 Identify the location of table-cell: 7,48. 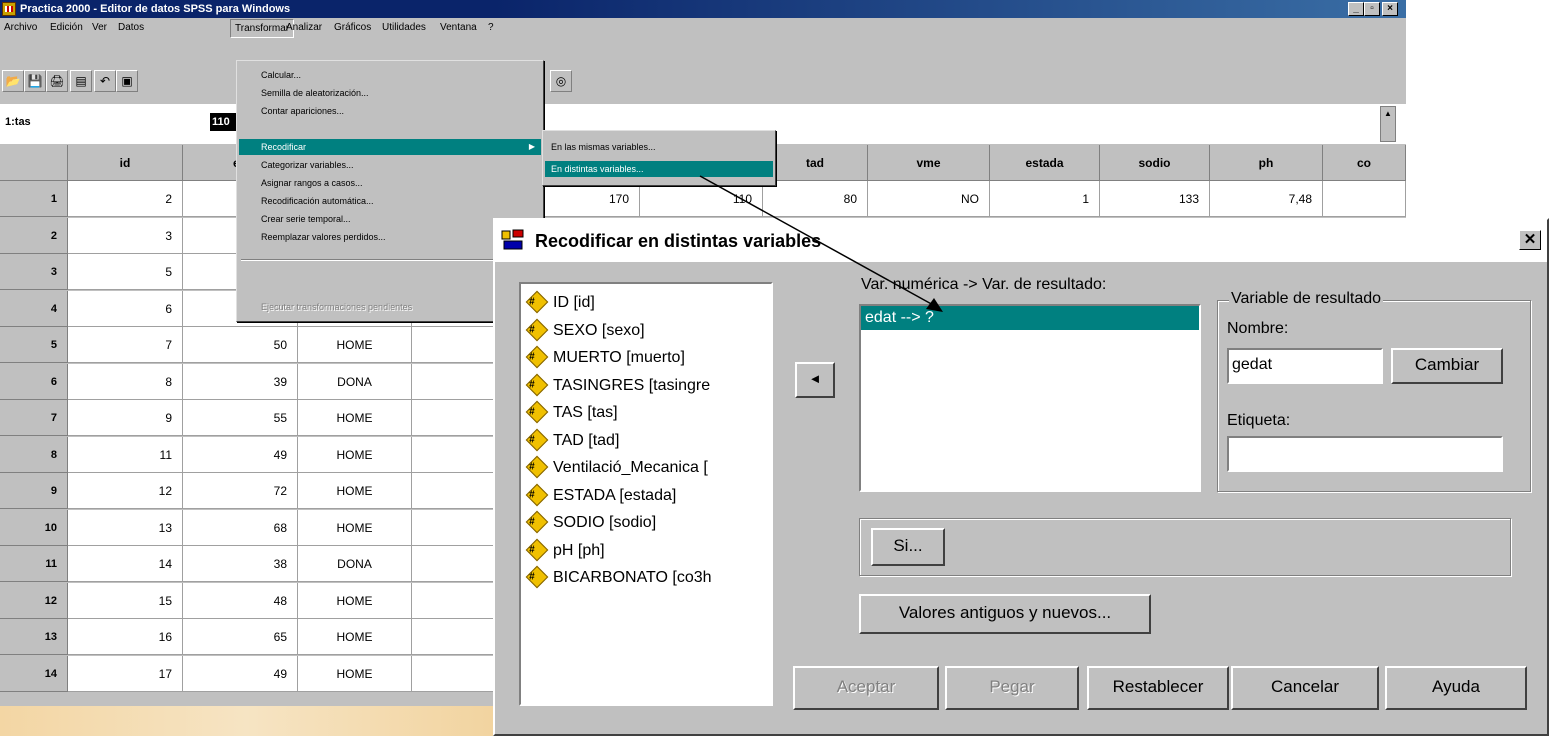
(1266, 199).